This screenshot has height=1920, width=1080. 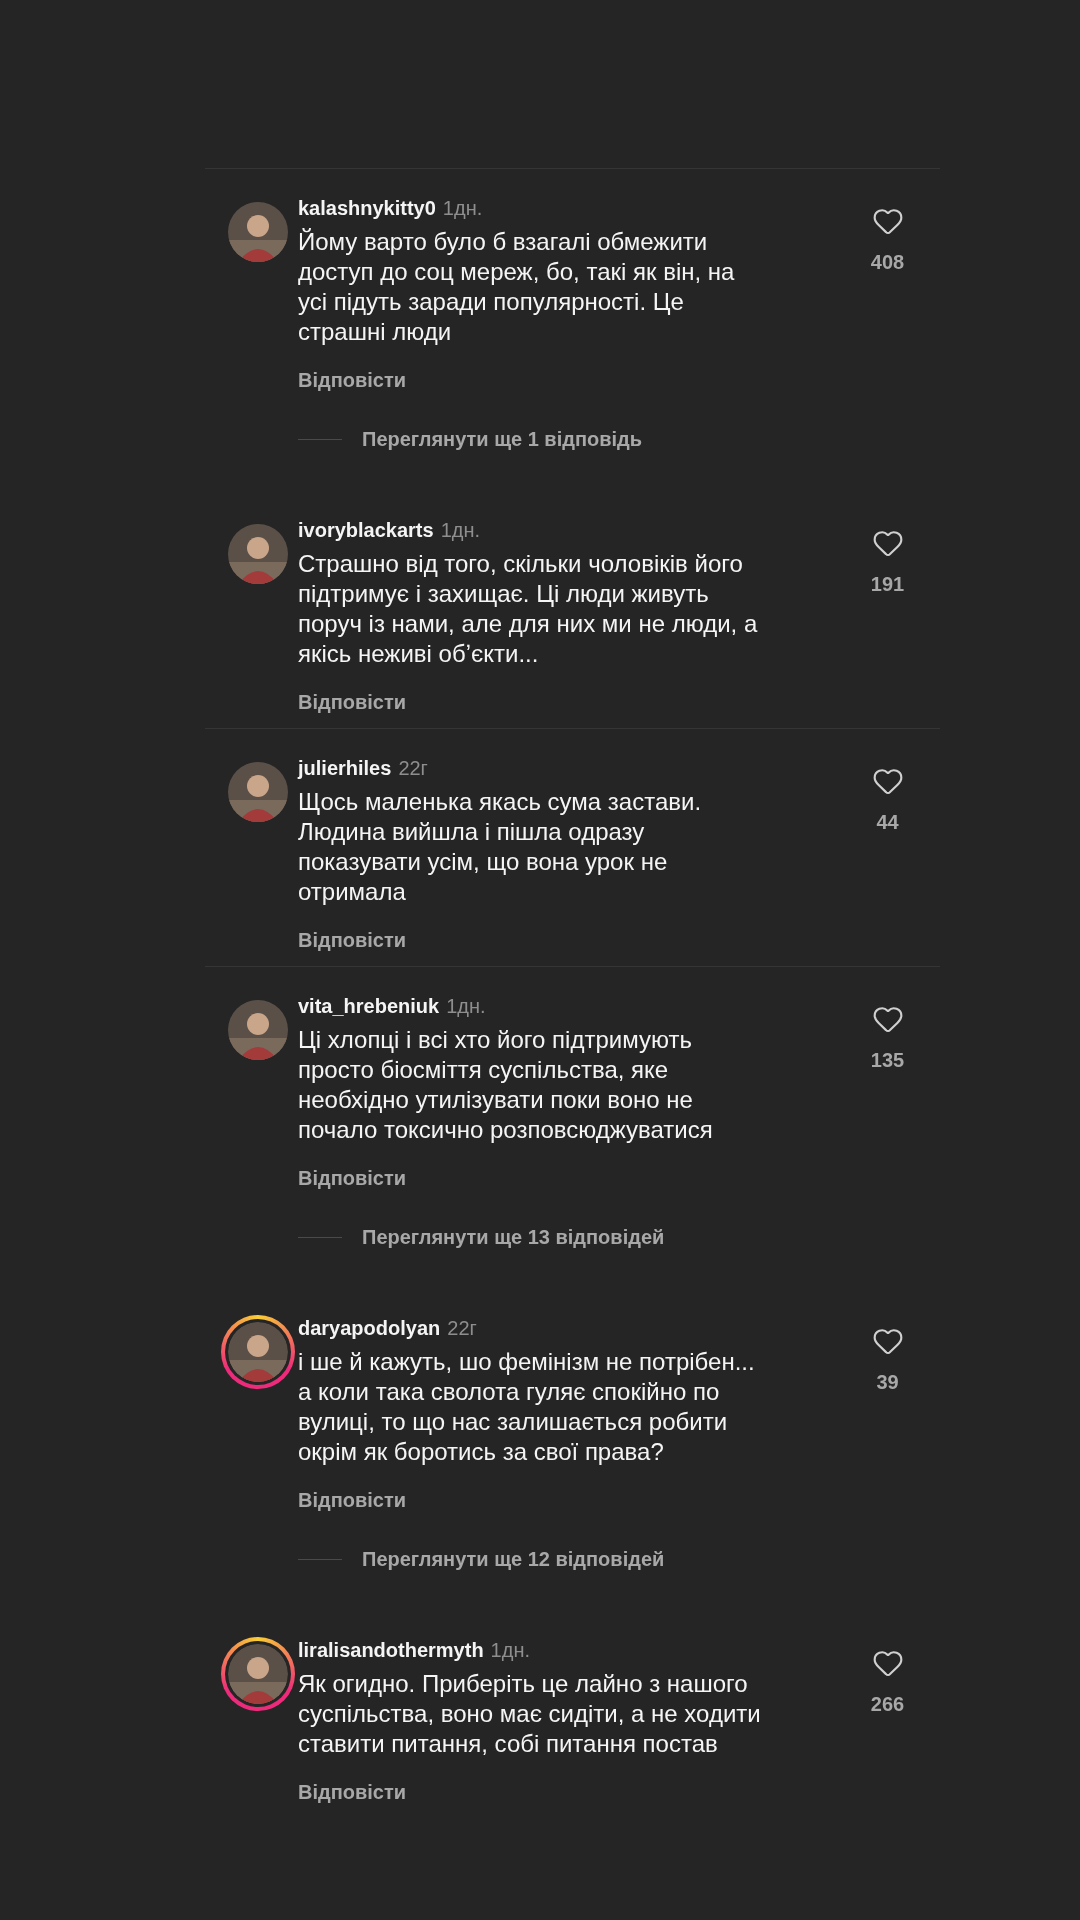 What do you see at coordinates (502, 439) in the screenshot?
I see `view-replies-link: Переглянути ще 1 відповідь` at bounding box center [502, 439].